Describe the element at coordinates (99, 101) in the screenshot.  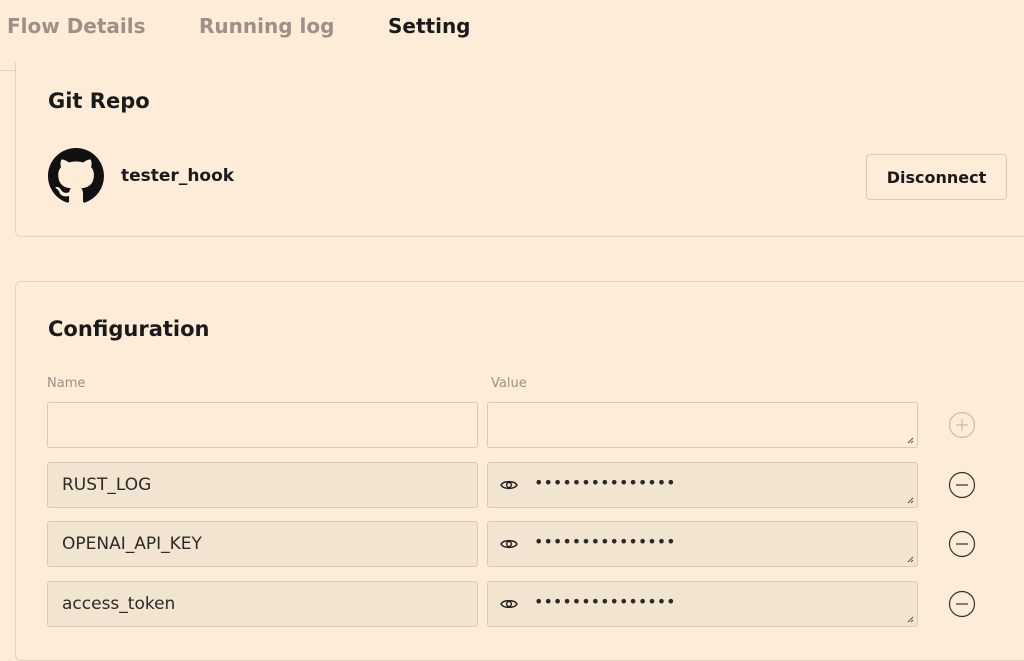
I see `git-repo-title: Git Repo` at that location.